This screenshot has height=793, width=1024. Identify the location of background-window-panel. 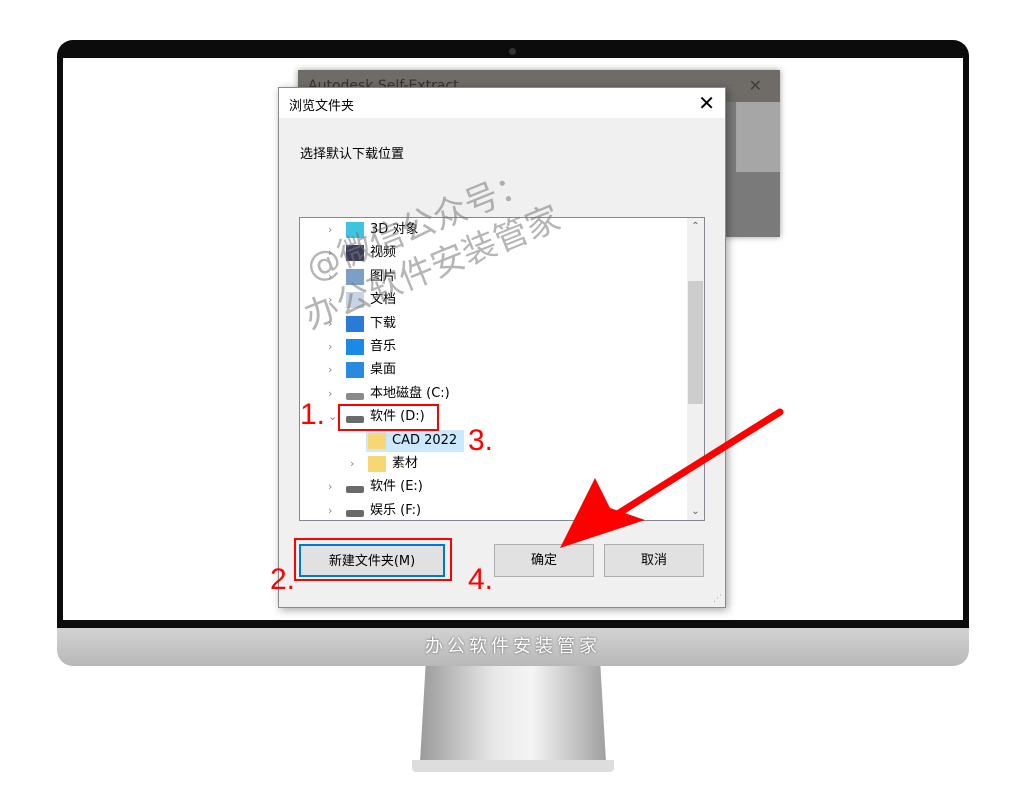
(758, 137).